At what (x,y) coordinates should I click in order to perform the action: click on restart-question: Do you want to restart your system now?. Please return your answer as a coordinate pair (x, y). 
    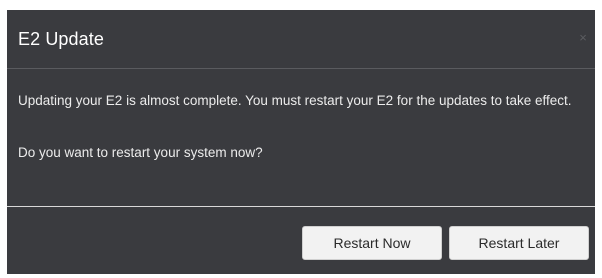
    Looking at the image, I should click on (140, 152).